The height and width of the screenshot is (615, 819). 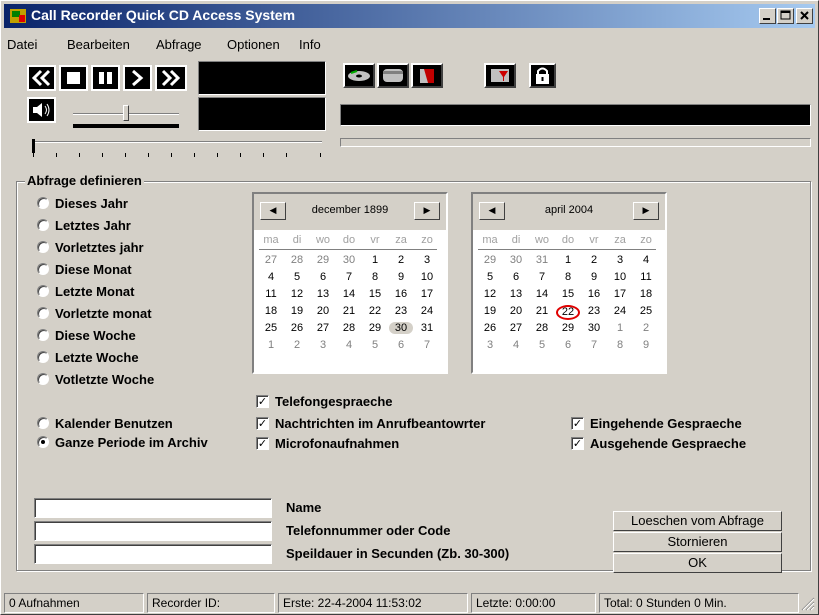 I want to click on position-slider-thumb, so click(x=33, y=146).